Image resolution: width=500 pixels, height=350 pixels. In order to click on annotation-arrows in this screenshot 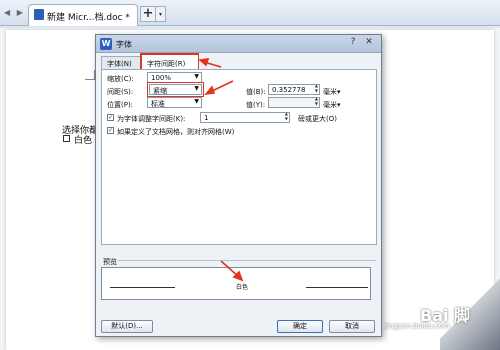, I will do `click(221, 170)`.